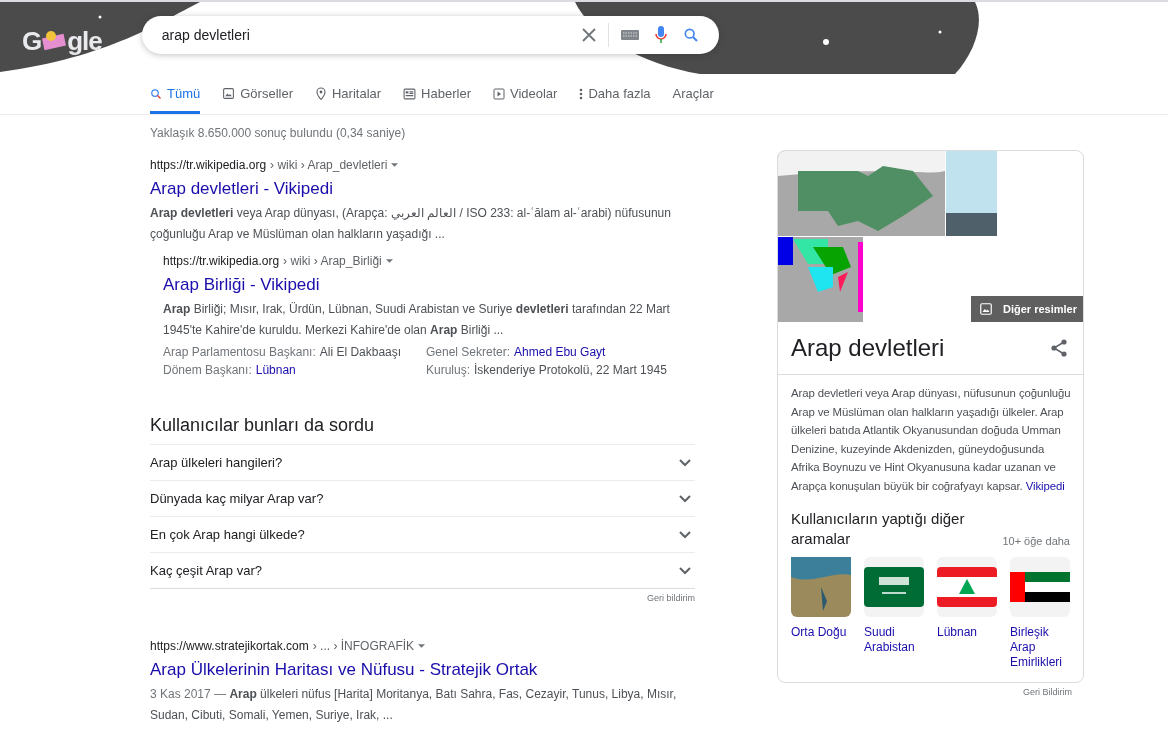 The height and width of the screenshot is (737, 1168). Describe the element at coordinates (62, 41) in the screenshot. I see `google-doodle-logo: G gle` at that location.